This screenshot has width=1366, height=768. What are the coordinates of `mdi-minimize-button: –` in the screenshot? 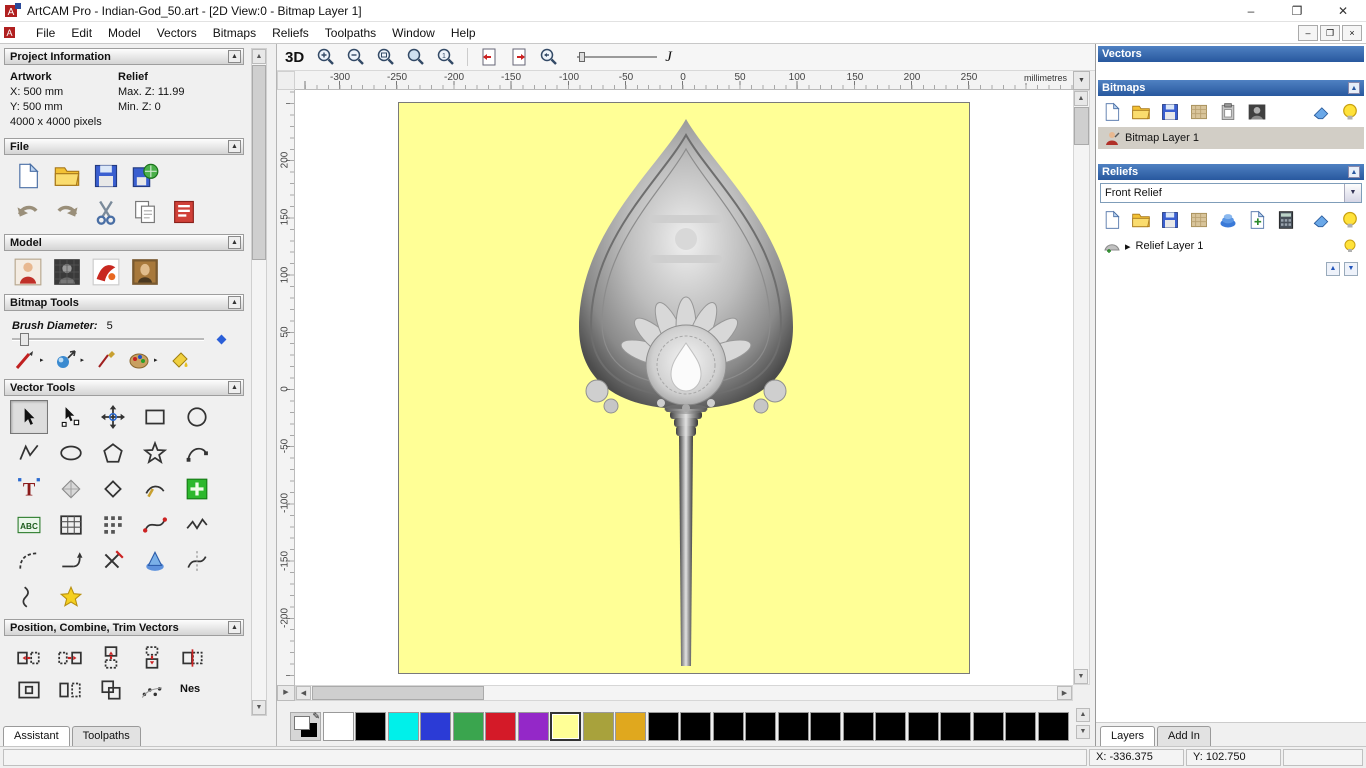 It's located at (1308, 32).